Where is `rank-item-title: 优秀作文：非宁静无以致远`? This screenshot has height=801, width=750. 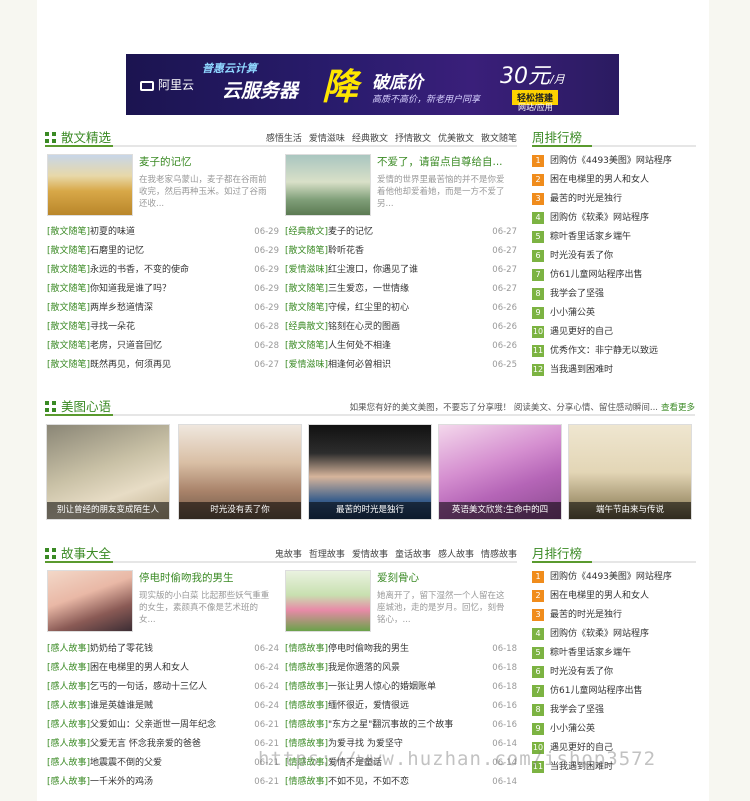 rank-item-title: 优秀作文：非宁静无以致远 is located at coordinates (604, 351).